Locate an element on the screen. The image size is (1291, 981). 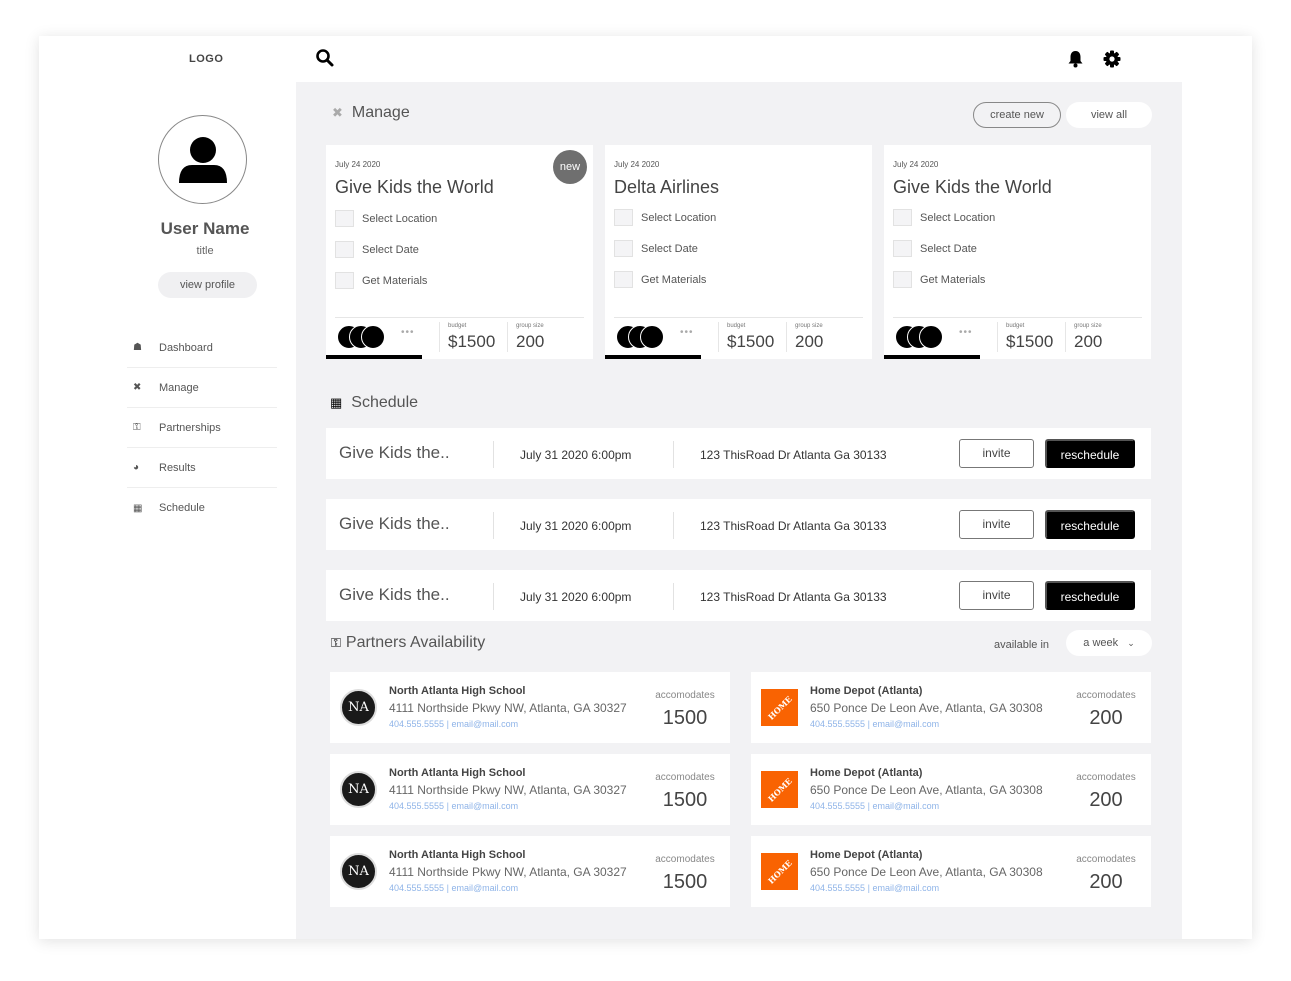
card-date: July 24 2020 is located at coordinates (916, 164).